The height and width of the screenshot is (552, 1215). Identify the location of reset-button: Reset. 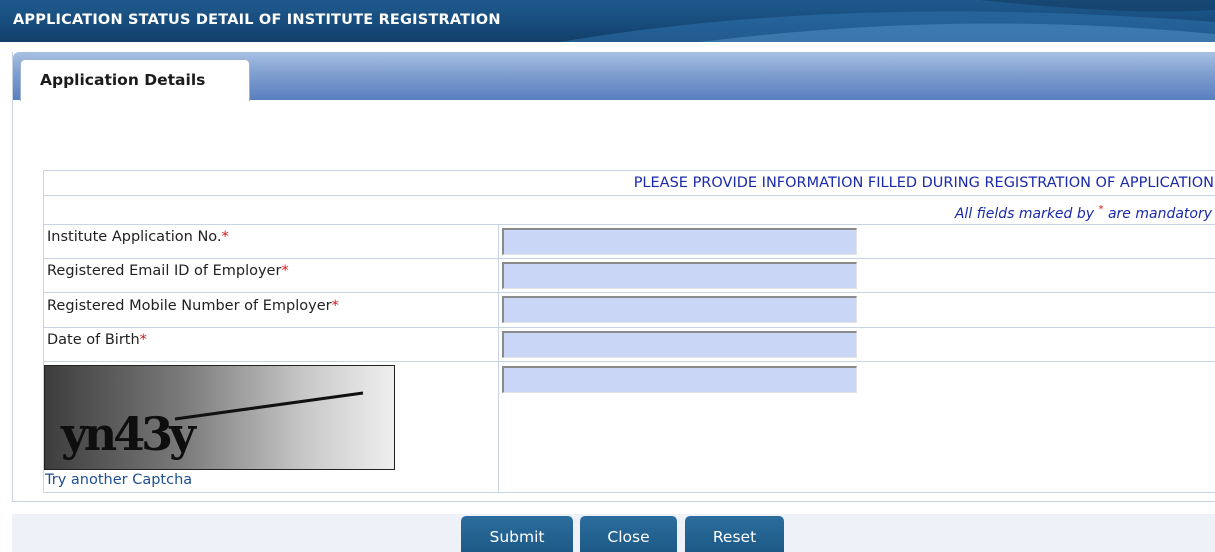
(734, 534).